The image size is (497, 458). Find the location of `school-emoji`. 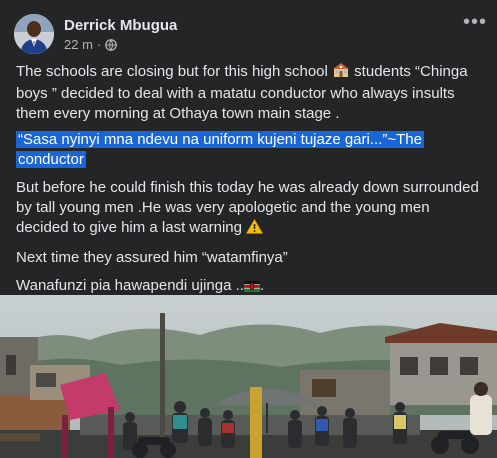

school-emoji is located at coordinates (341, 73).